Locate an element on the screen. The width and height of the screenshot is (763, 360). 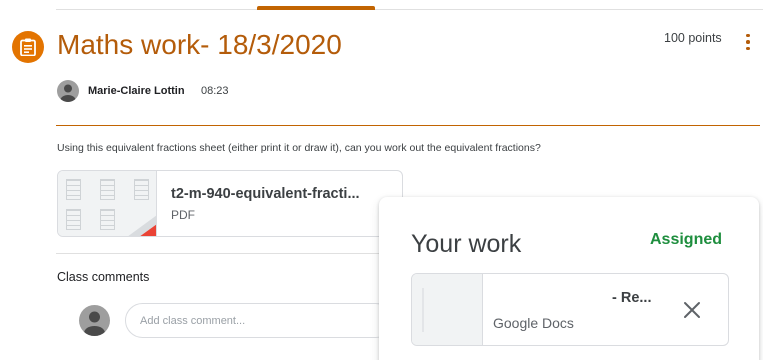
more-options-button is located at coordinates (748, 42).